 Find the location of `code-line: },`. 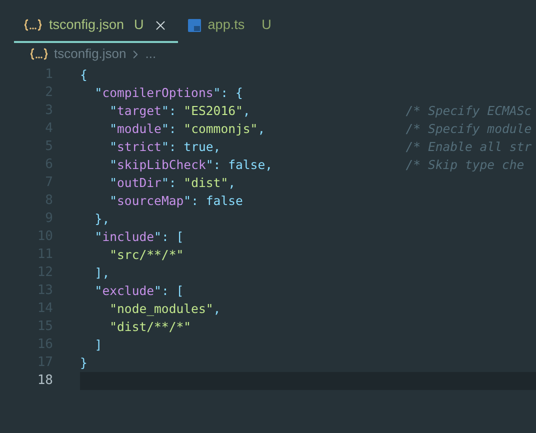

code-line: }, is located at coordinates (102, 219).